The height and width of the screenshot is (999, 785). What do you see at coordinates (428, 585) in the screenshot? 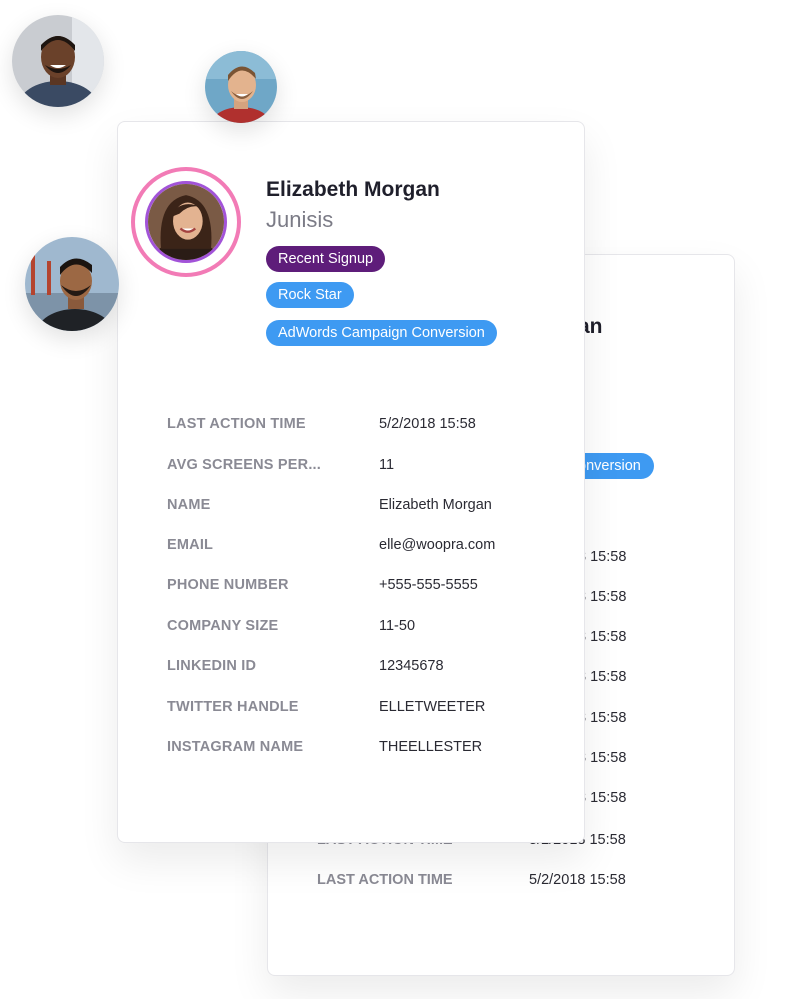
I see `detail-value-phone: +555-555-5555` at bounding box center [428, 585].